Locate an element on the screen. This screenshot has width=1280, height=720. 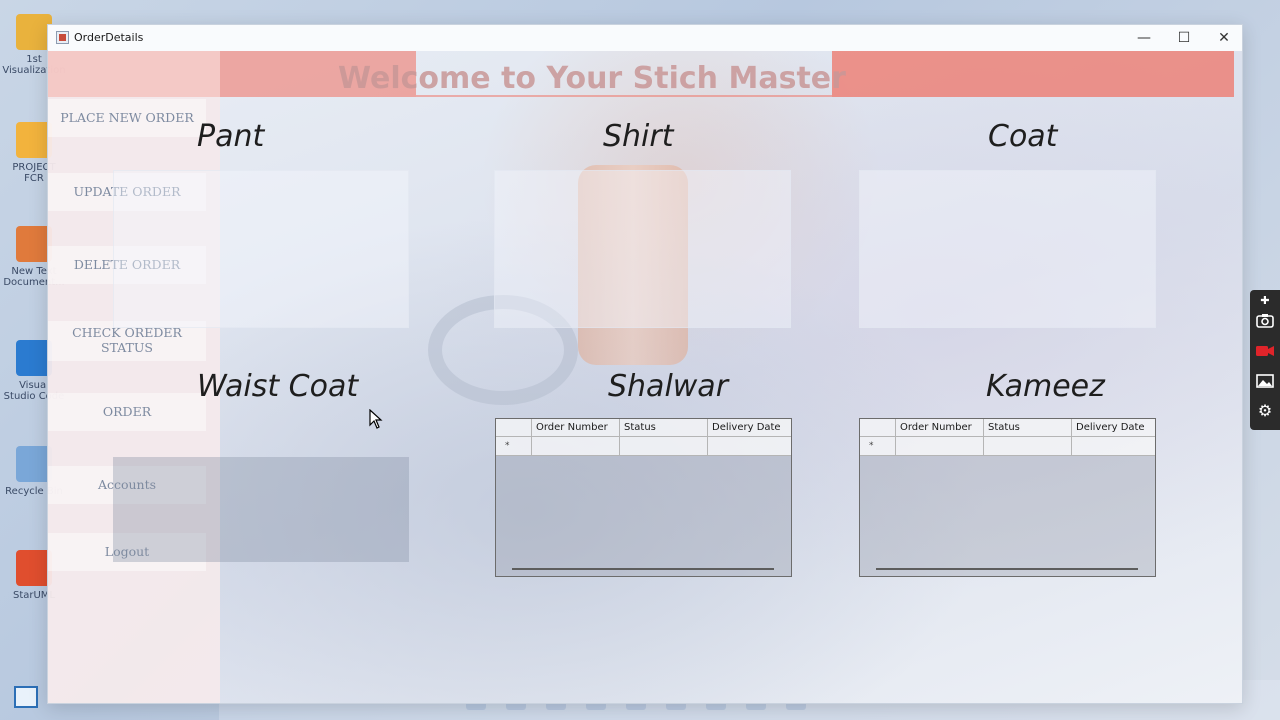
coat-label: Coat is located at coordinates (1023, 136).